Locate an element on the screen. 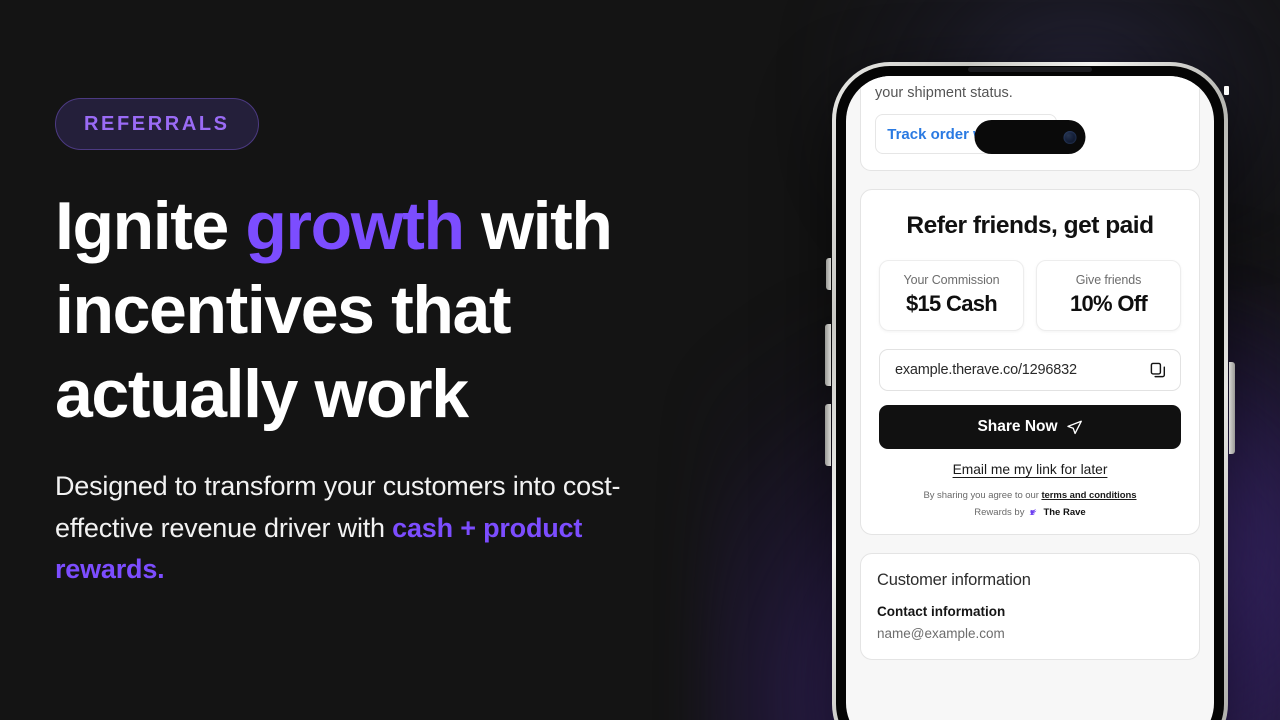 The image size is (1280, 720). terms-notice-prefix: By sharing you agree to our is located at coordinates (982, 495).